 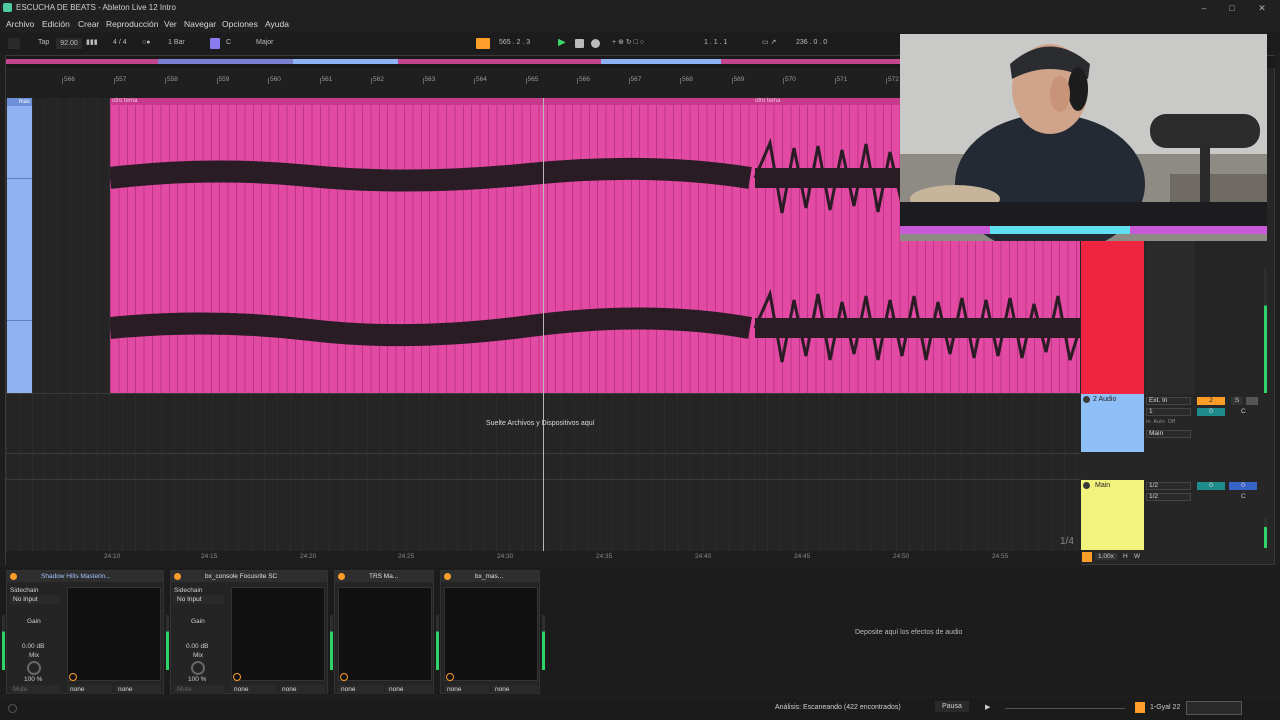 I want to click on status-icon, so click(x=12, y=708).